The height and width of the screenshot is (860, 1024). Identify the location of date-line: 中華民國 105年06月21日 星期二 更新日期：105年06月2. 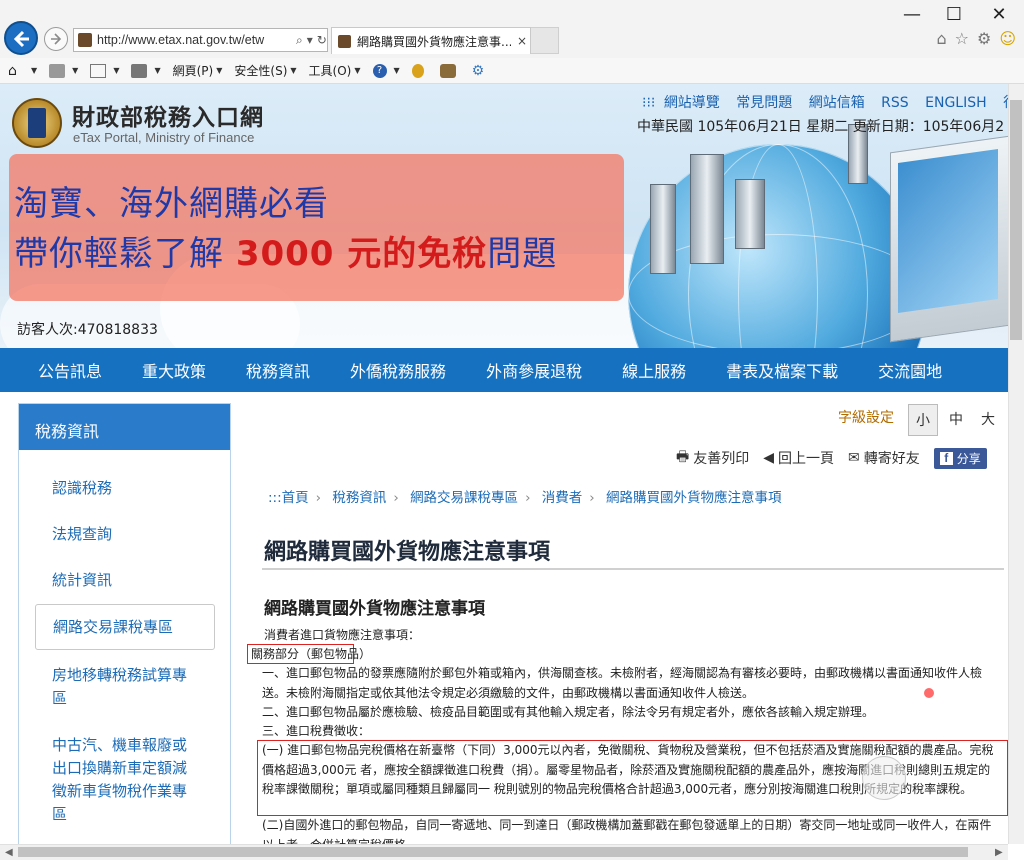
(821, 127).